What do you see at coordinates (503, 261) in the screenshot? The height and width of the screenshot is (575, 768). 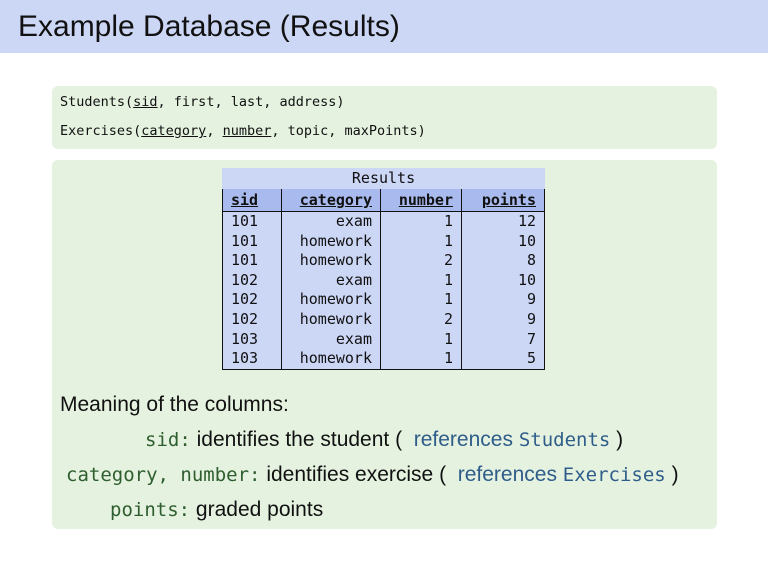 I see `cell-points: 8` at bounding box center [503, 261].